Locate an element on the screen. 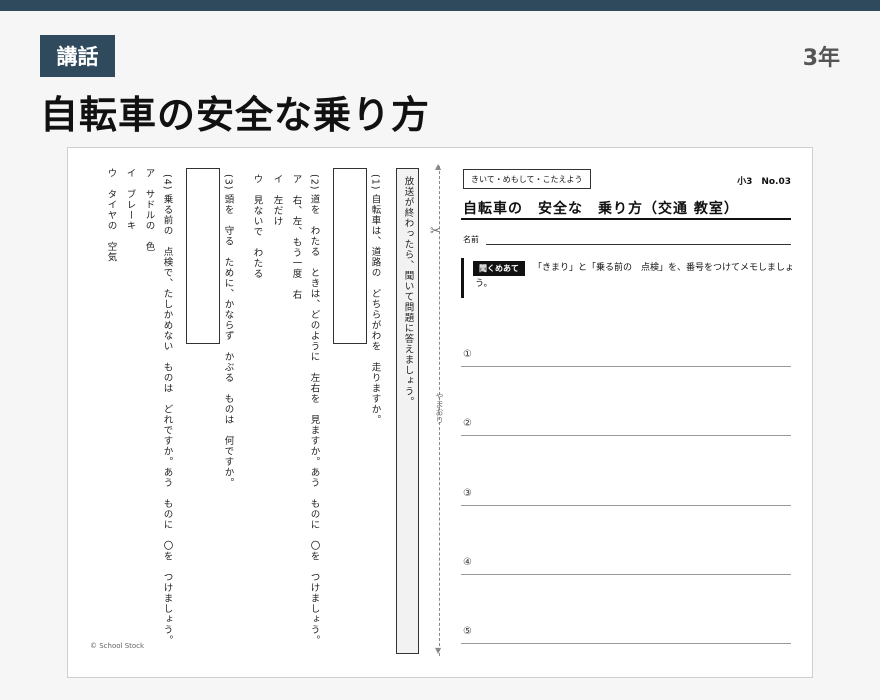 The width and height of the screenshot is (880, 700). top-accent-bar is located at coordinates (440, 5).